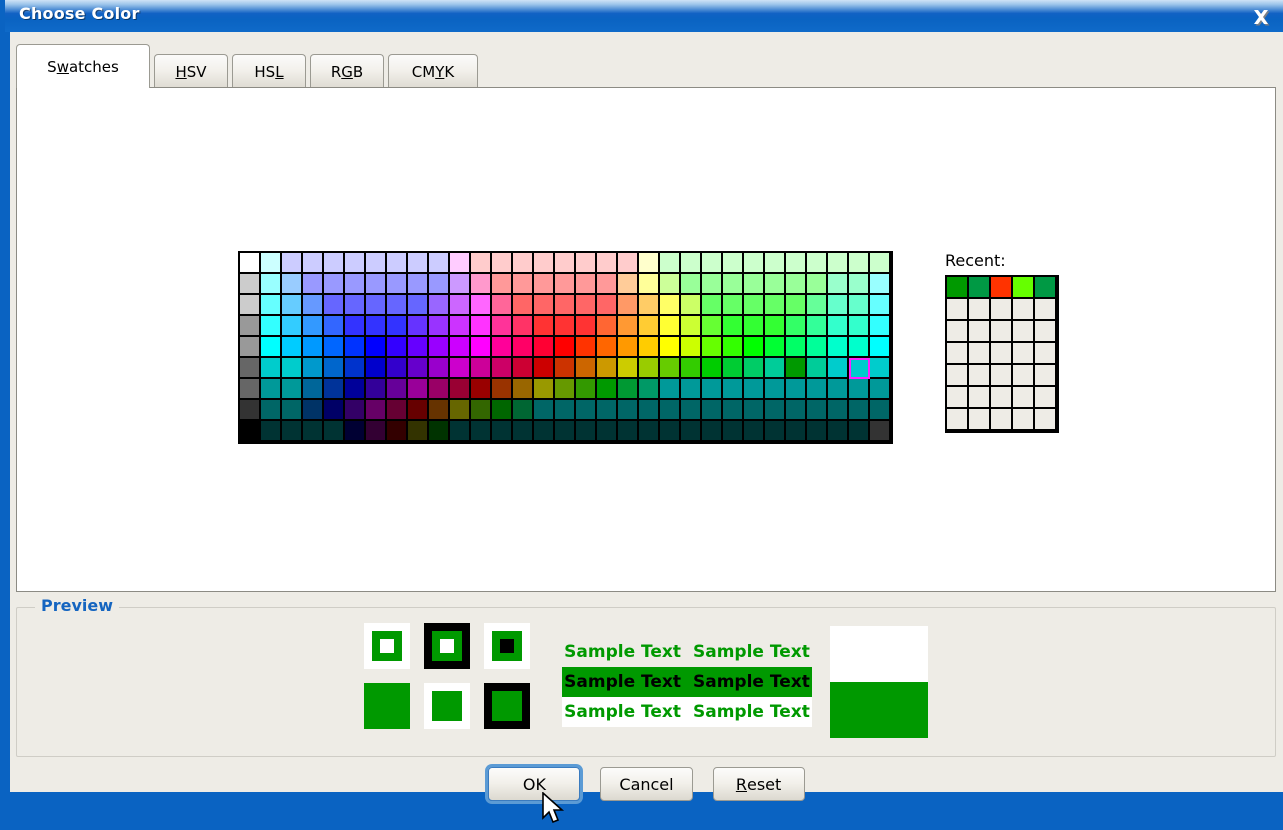 The width and height of the screenshot is (1283, 830). I want to click on recent-grid, so click(1002, 354).